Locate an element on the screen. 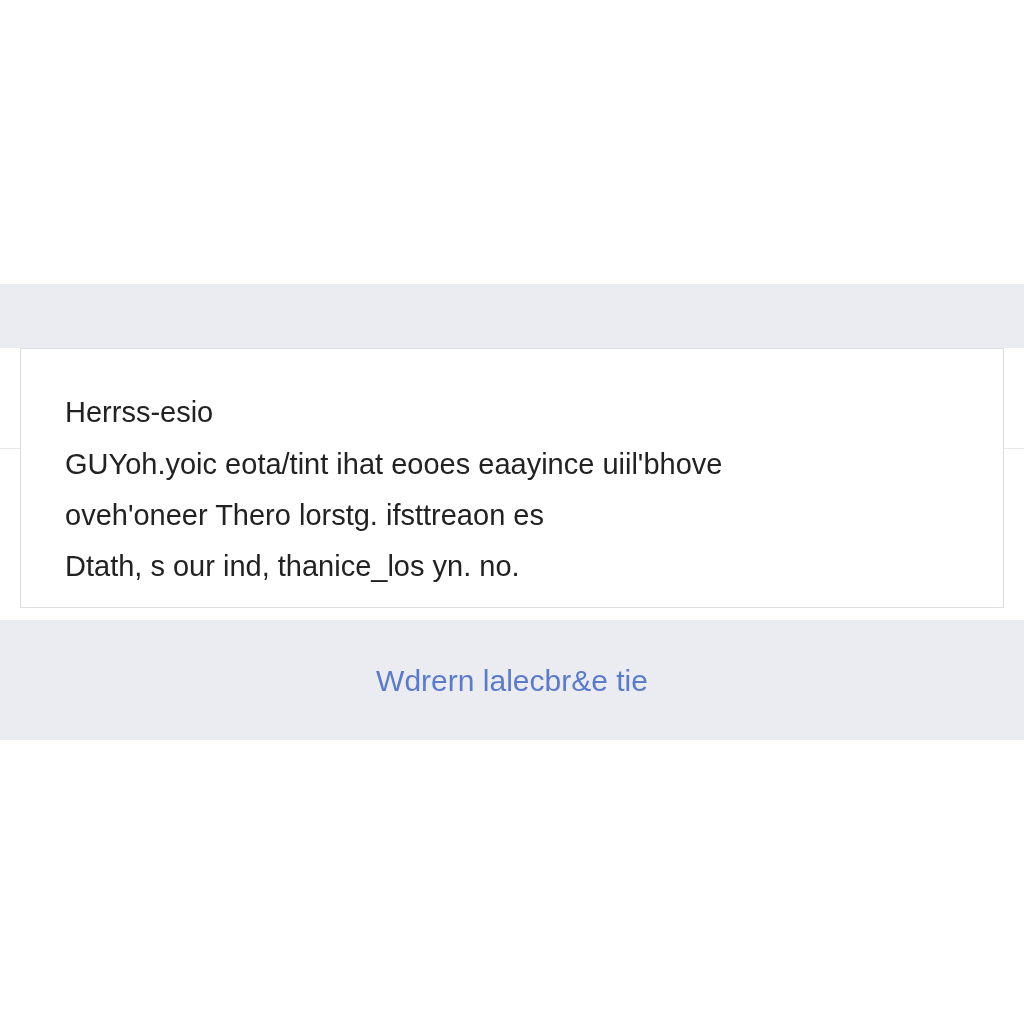  footer-link: Wdrern lalecbr&e tie is located at coordinates (512, 680).